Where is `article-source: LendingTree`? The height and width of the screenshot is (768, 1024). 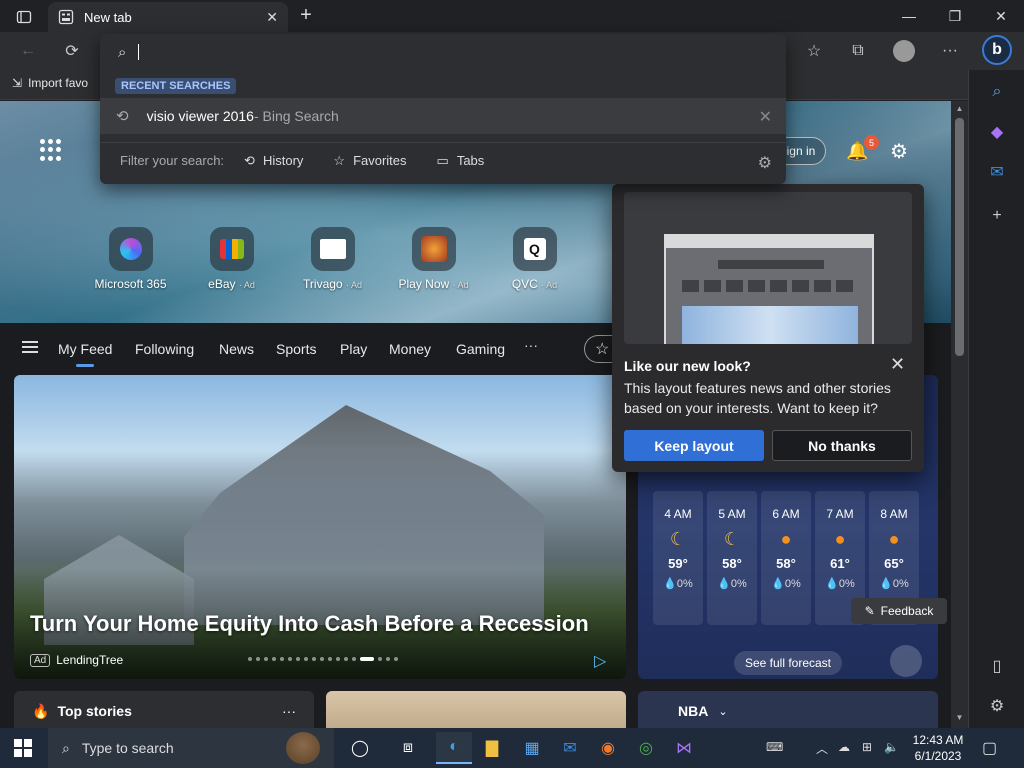
article-source: LendingTree is located at coordinates (90, 660).